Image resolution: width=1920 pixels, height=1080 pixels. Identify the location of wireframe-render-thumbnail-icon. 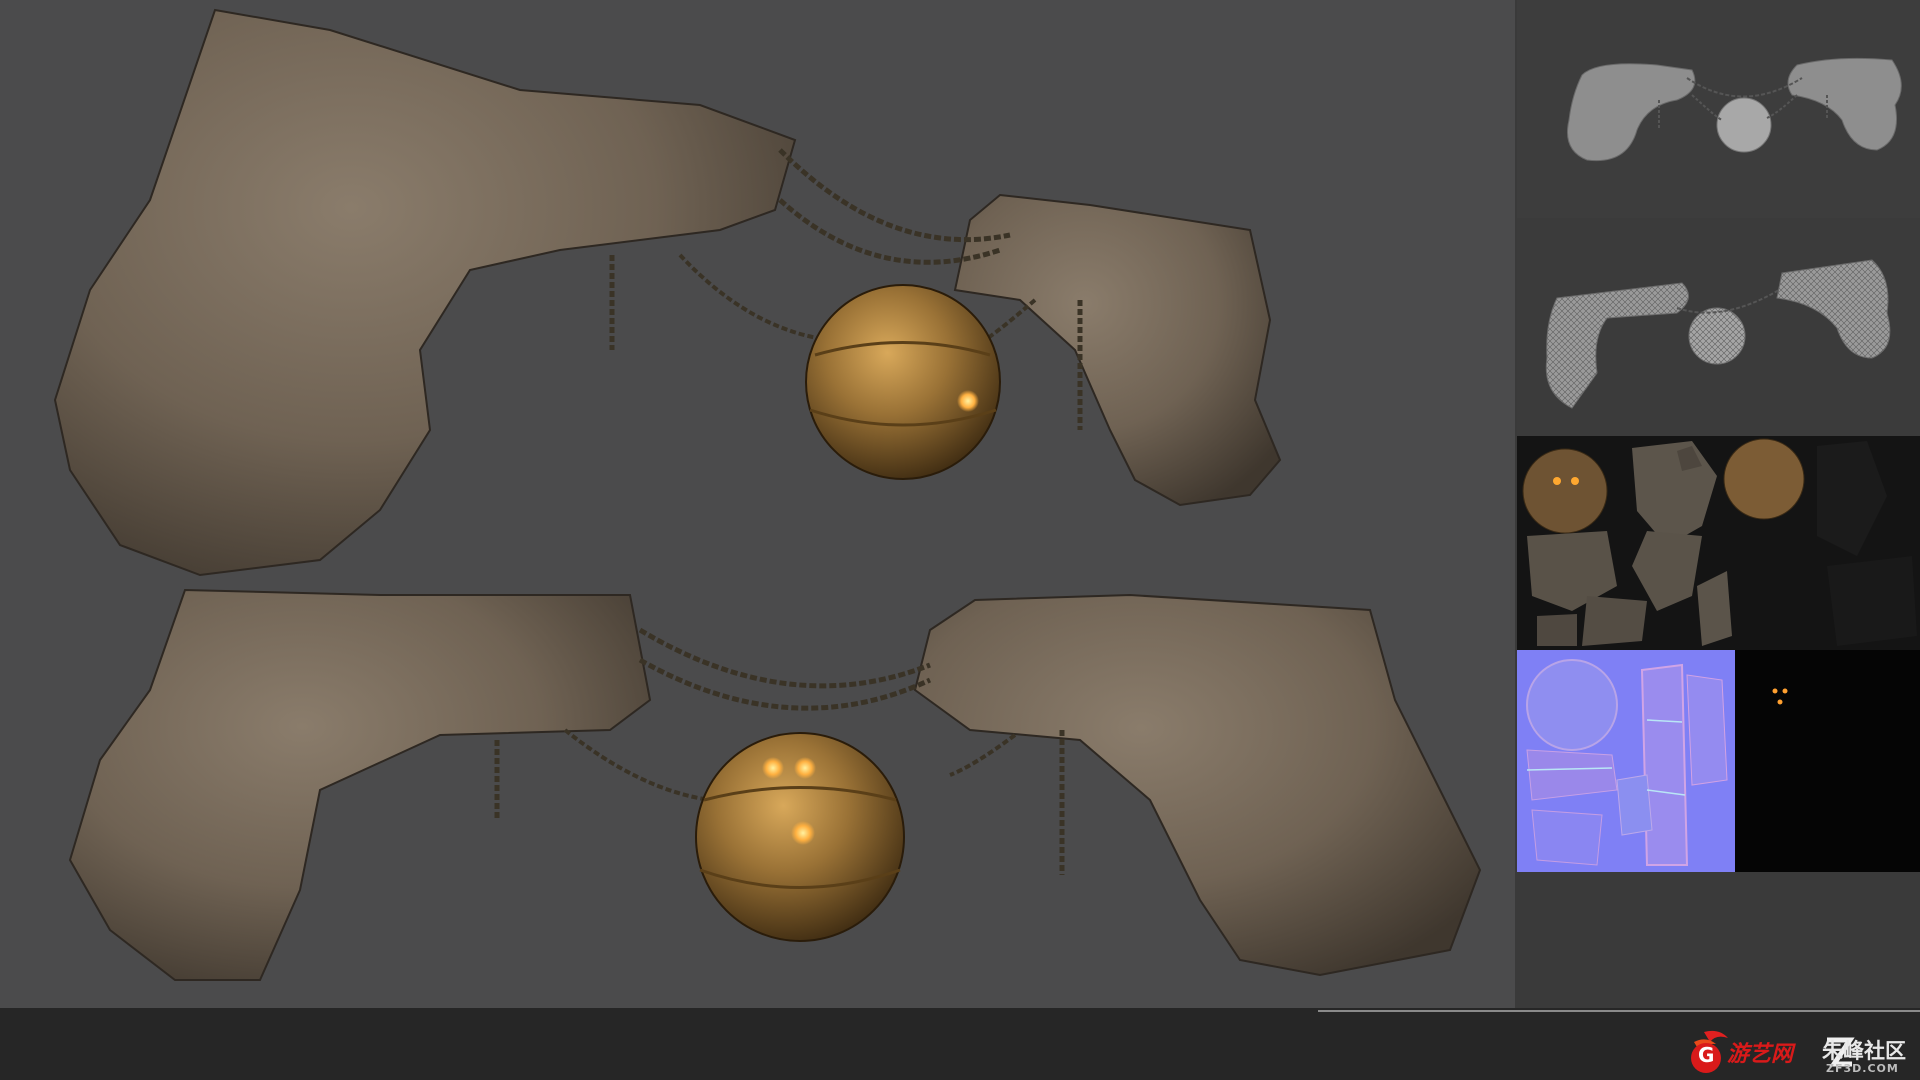
(1718, 334).